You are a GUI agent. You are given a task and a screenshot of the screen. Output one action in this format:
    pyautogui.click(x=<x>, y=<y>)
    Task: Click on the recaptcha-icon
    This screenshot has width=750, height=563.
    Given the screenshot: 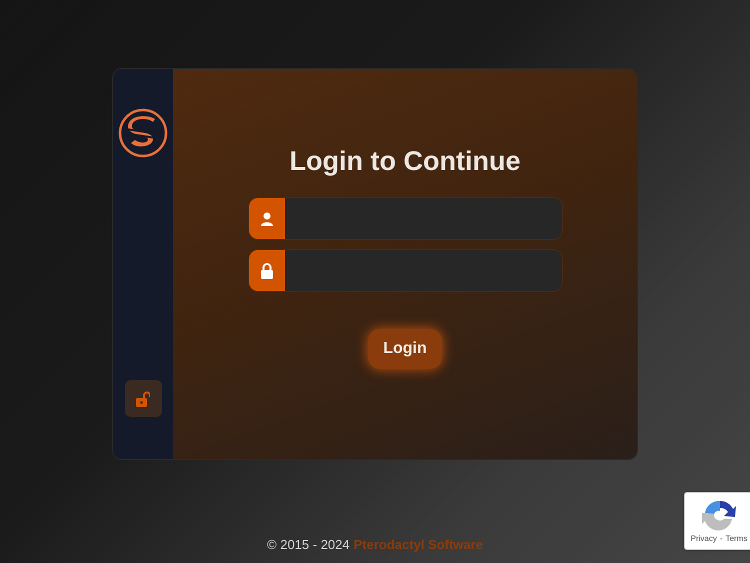 What is the action you would take?
    pyautogui.click(x=719, y=515)
    